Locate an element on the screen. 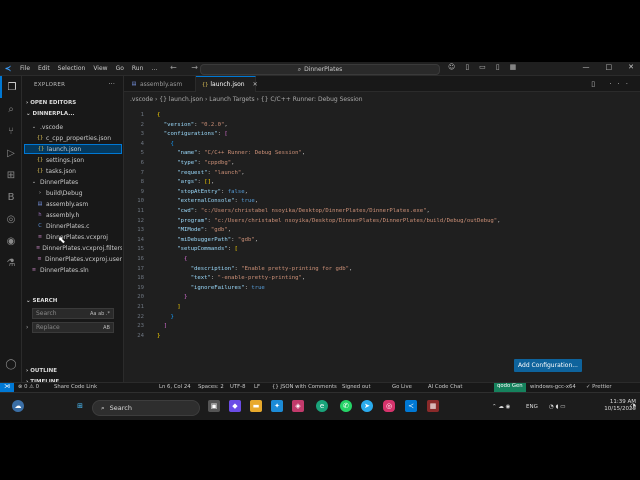  tree-item: ≡ DinnerPlates.vcxproj.filters is located at coordinates (73, 248).